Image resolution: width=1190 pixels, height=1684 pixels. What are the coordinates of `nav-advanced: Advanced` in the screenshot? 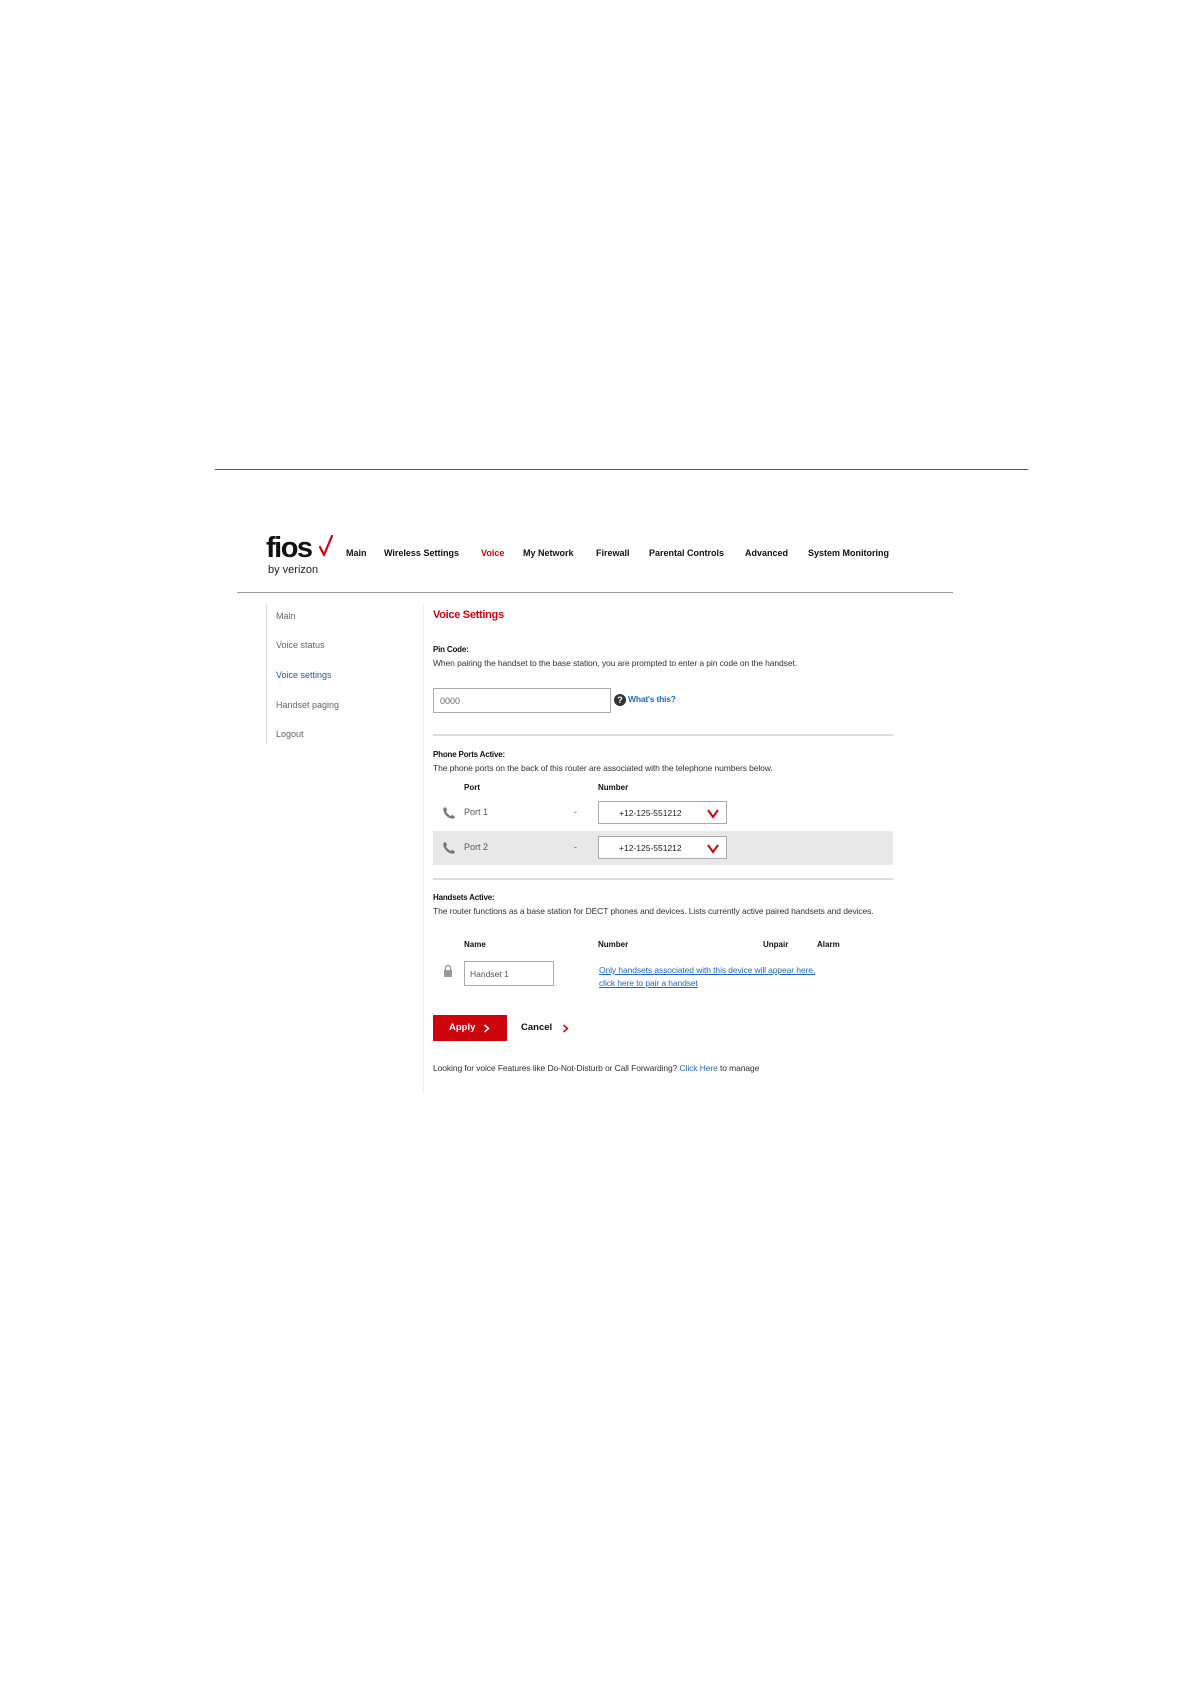 It's located at (766, 553).